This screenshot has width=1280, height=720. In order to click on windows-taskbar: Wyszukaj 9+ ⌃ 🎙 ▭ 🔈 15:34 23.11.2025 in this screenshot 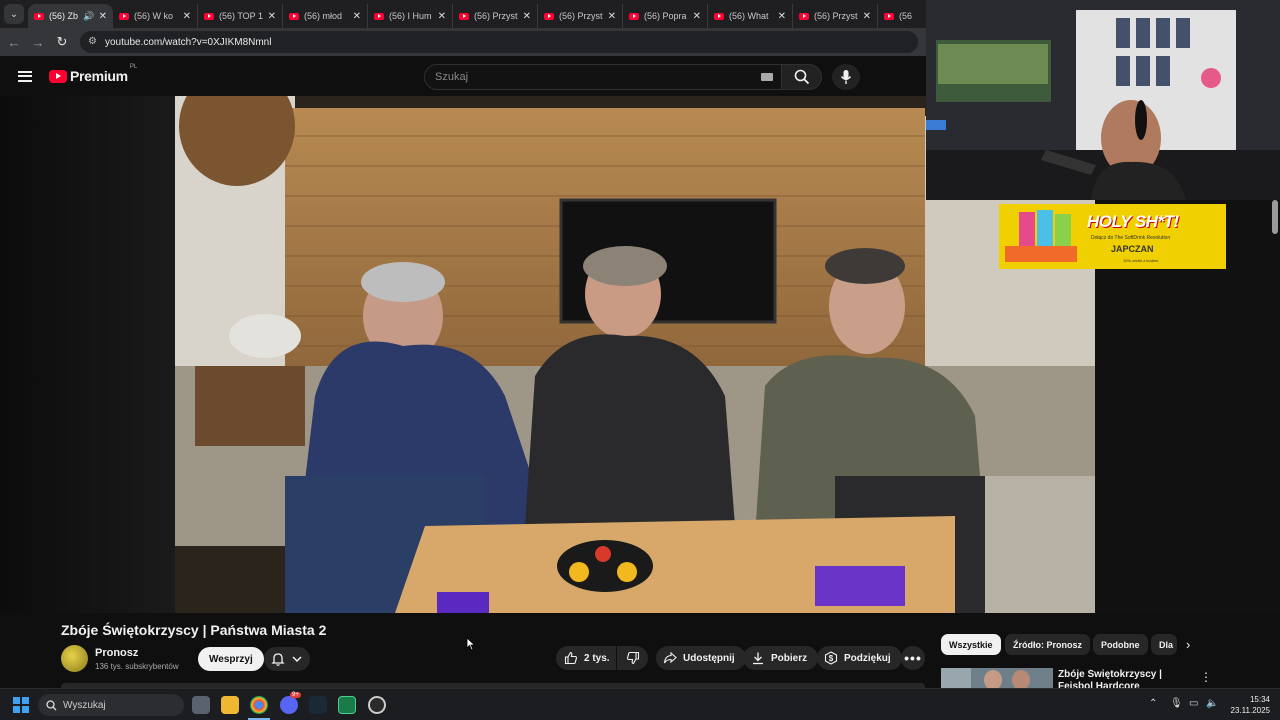, I will do `click(640, 704)`.